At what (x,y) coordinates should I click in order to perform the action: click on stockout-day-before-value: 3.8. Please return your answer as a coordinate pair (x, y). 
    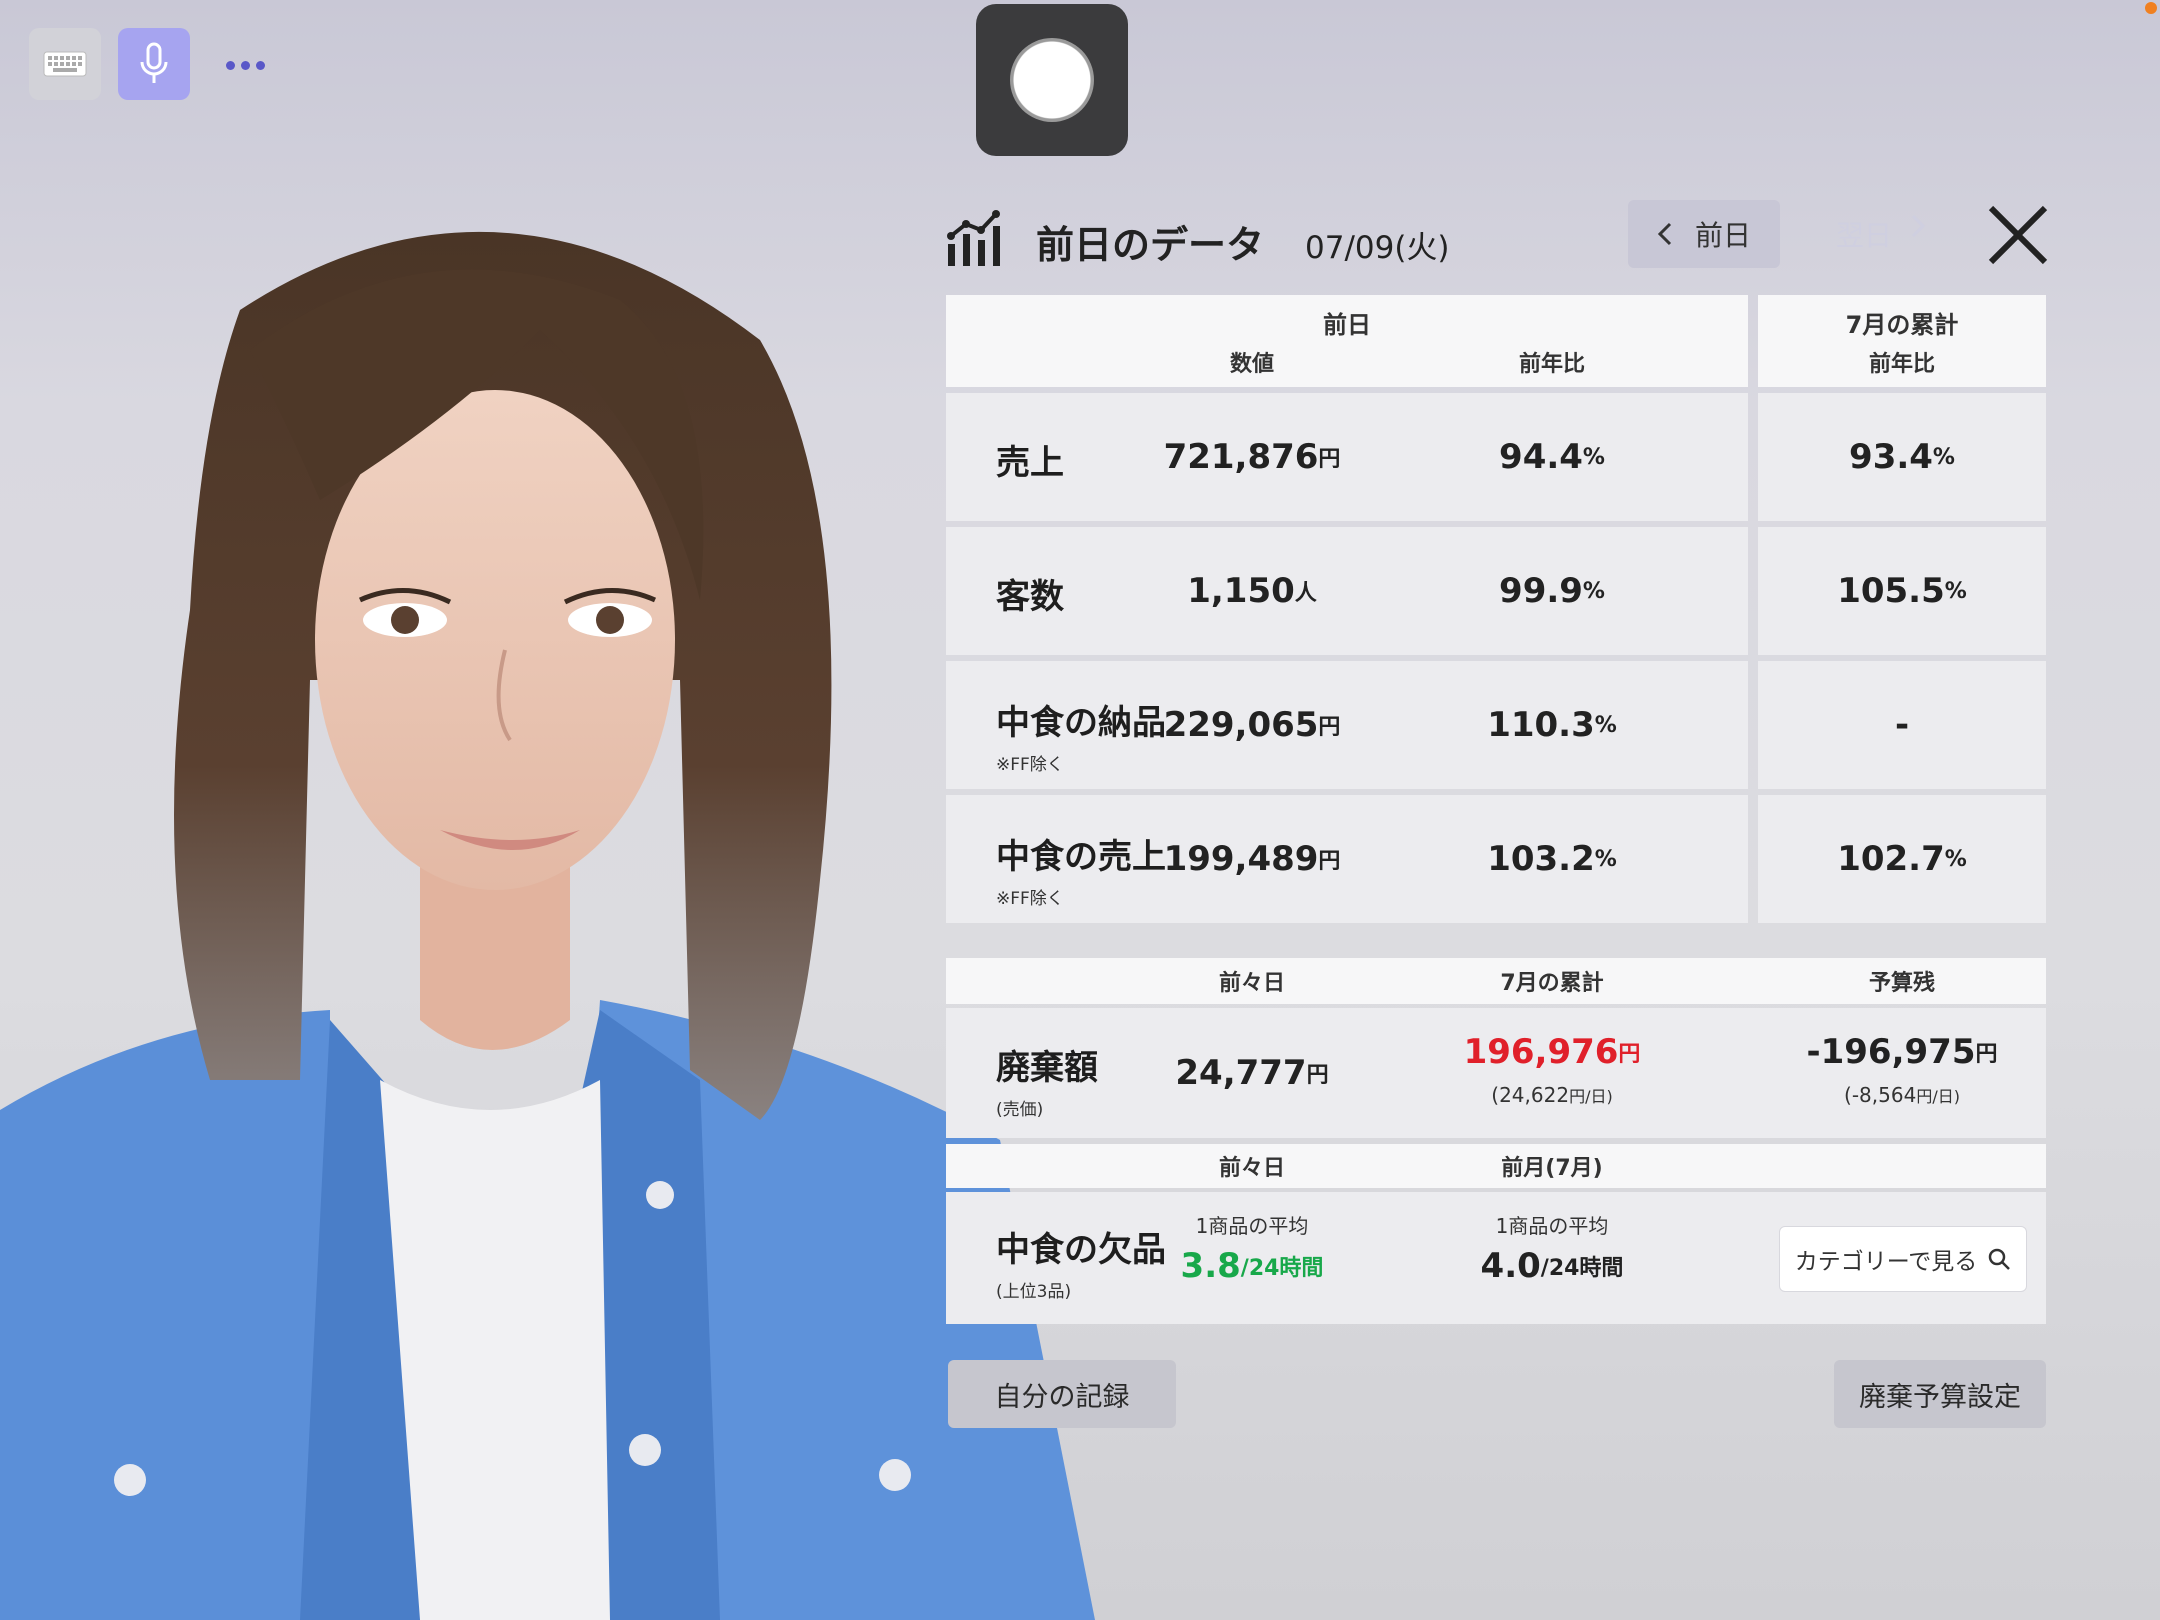
    Looking at the image, I should click on (1210, 1266).